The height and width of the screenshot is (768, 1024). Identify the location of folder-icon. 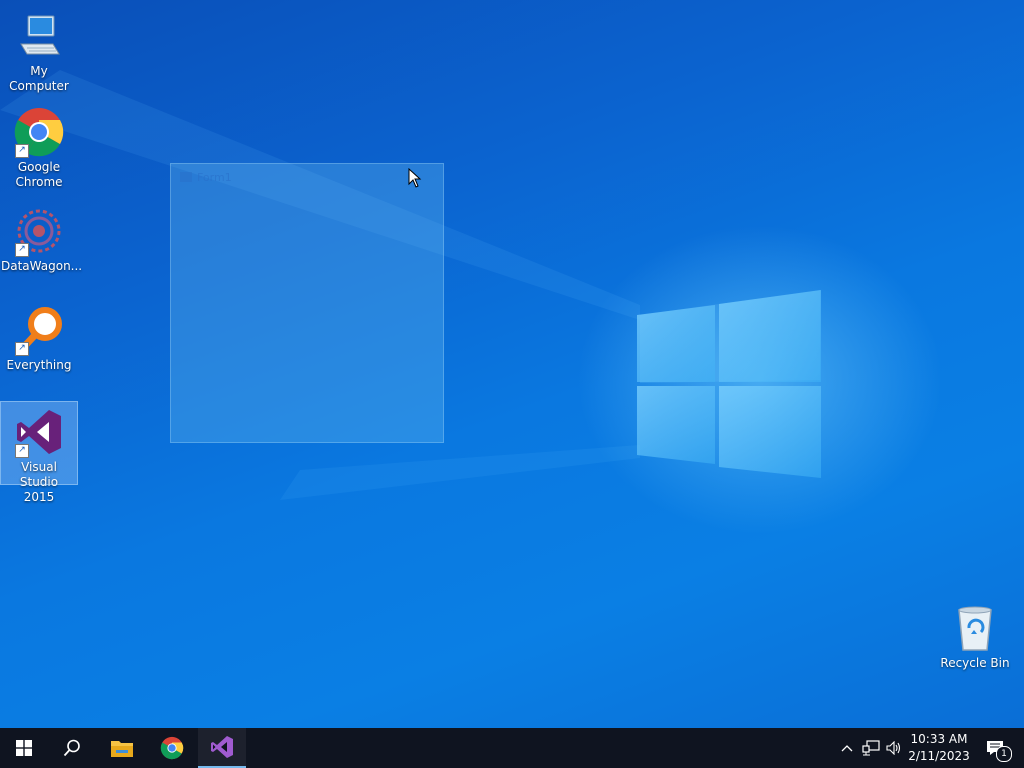
(122, 749).